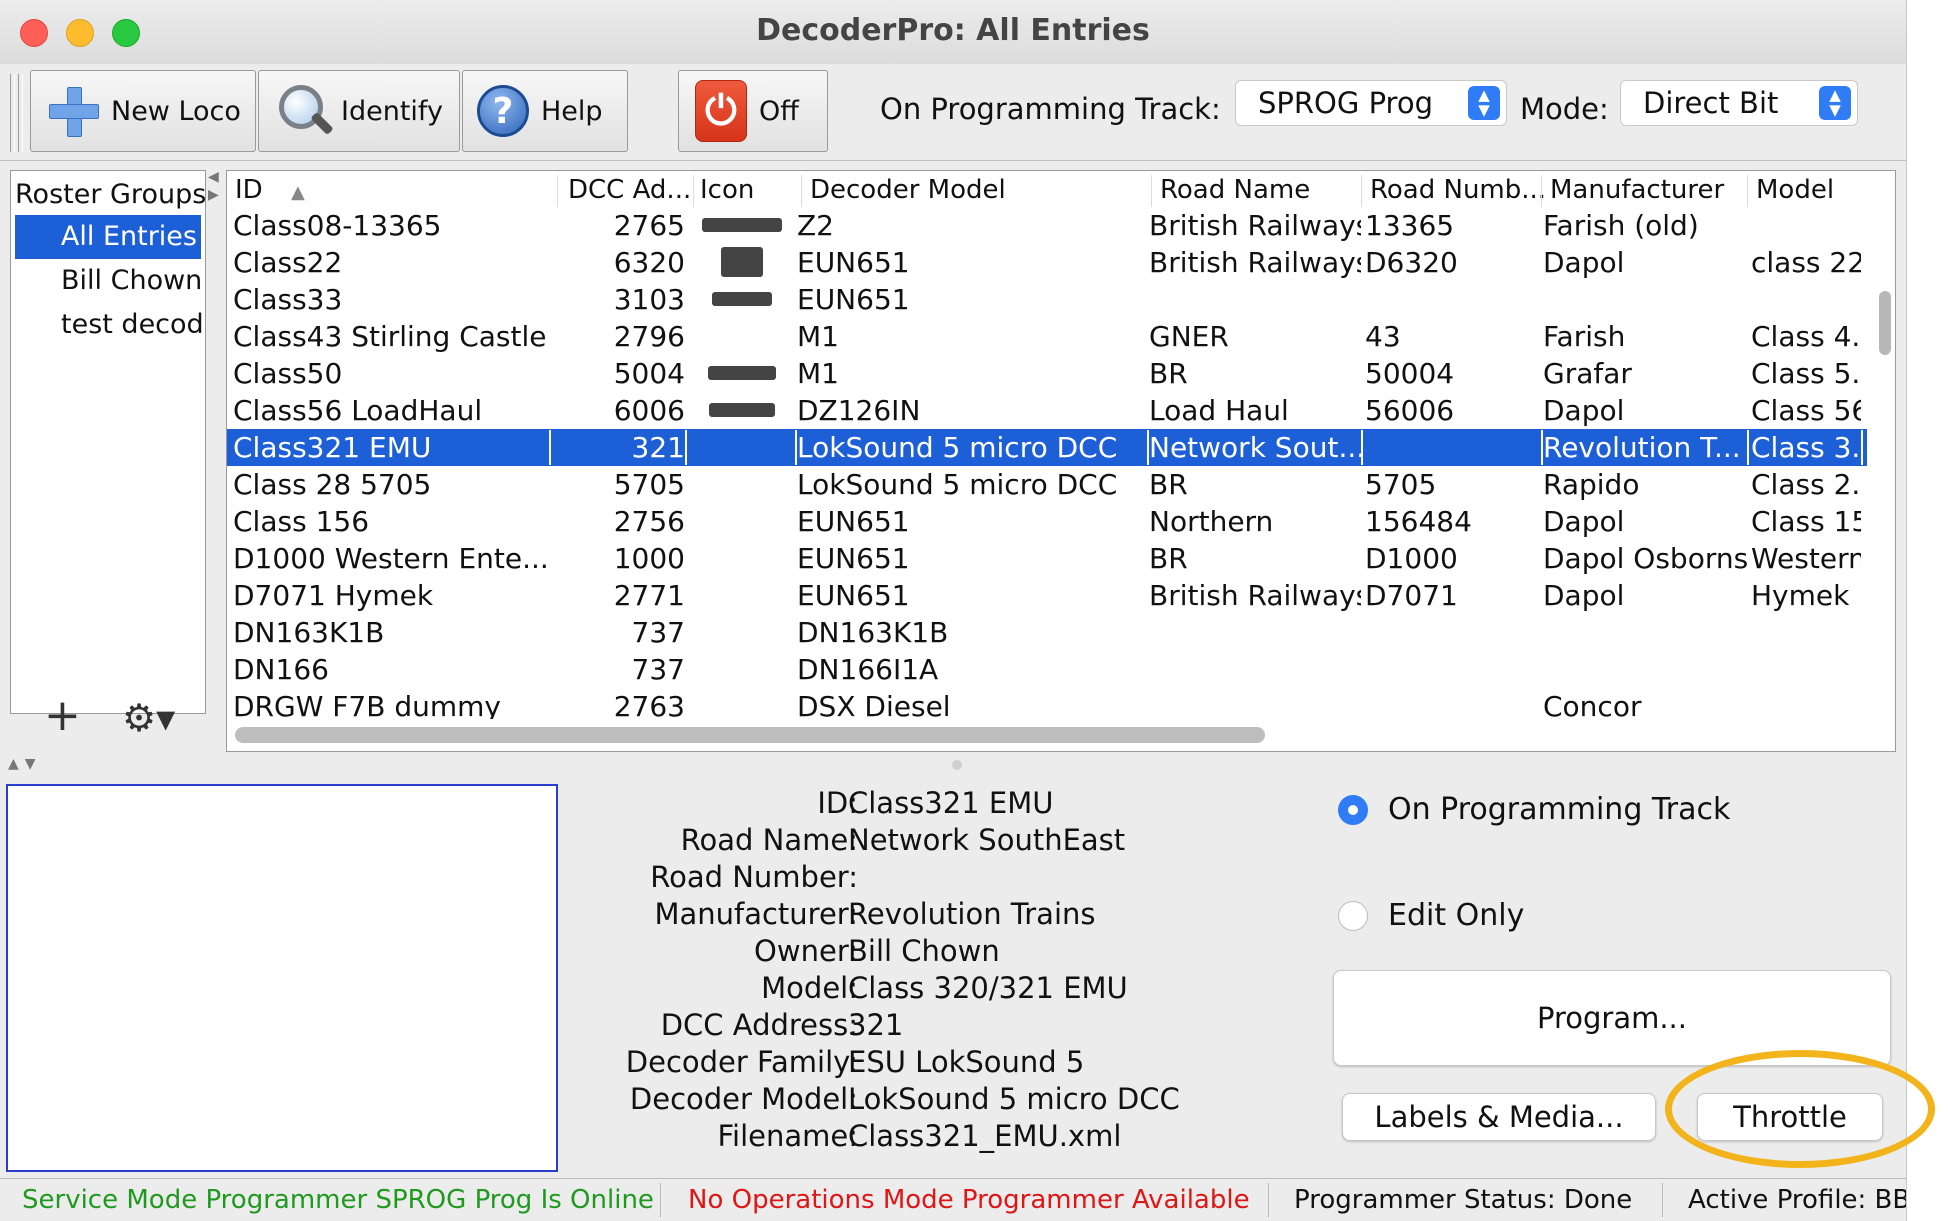 The height and width of the screenshot is (1221, 1948). I want to click on table-cell-id: Class56 LoadHaul, so click(358, 410).